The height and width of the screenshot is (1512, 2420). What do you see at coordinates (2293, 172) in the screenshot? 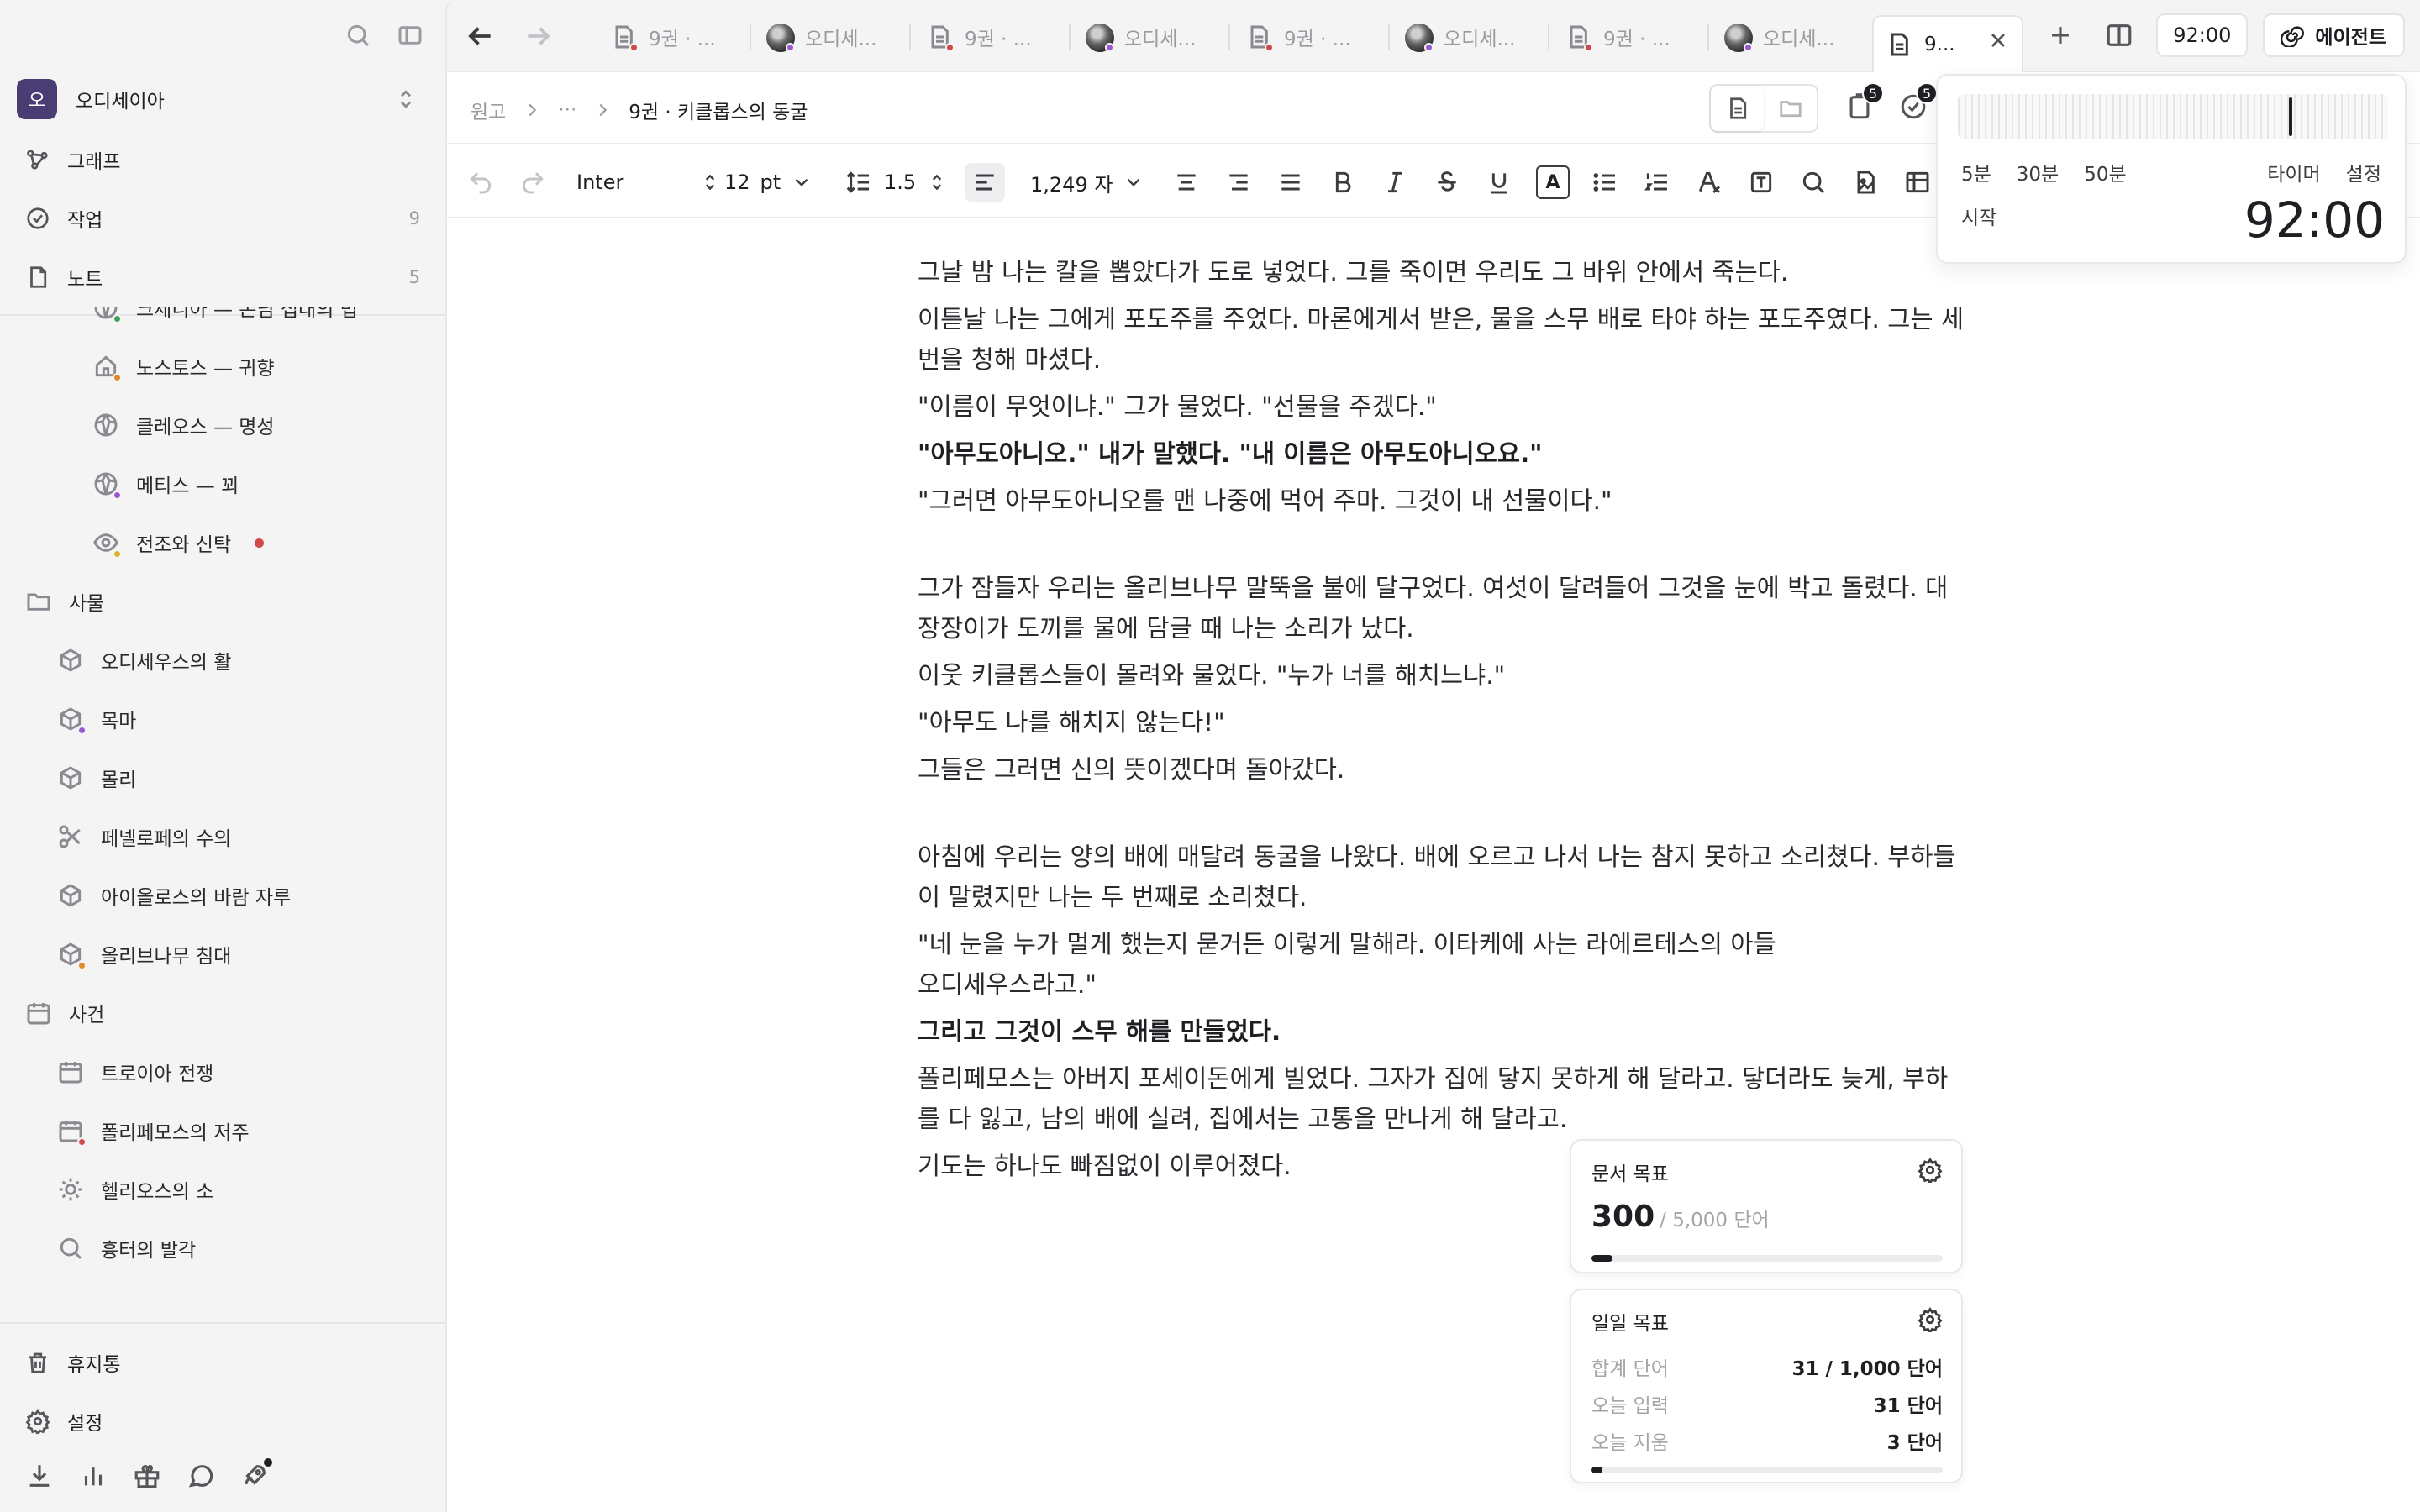
I see `timer-mode-link: 타이머` at bounding box center [2293, 172].